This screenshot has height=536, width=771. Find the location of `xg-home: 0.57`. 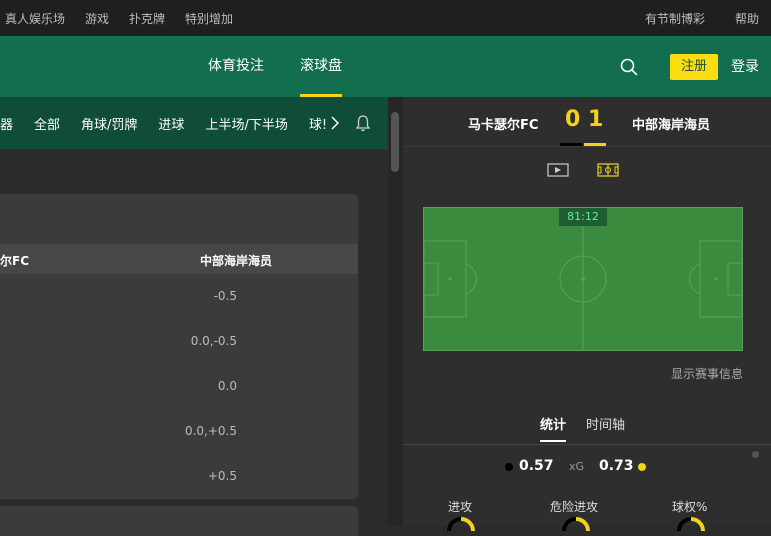

xg-home: 0.57 is located at coordinates (536, 466).